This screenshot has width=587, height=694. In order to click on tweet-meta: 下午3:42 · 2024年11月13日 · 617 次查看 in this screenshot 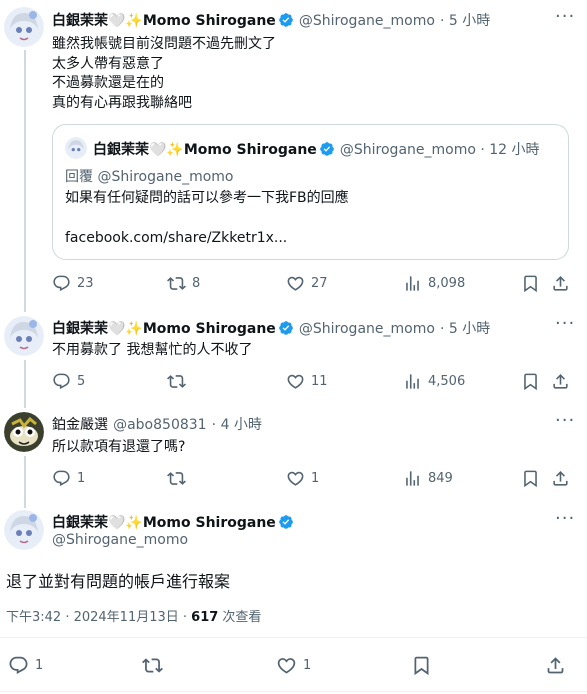, I will do `click(133, 615)`.